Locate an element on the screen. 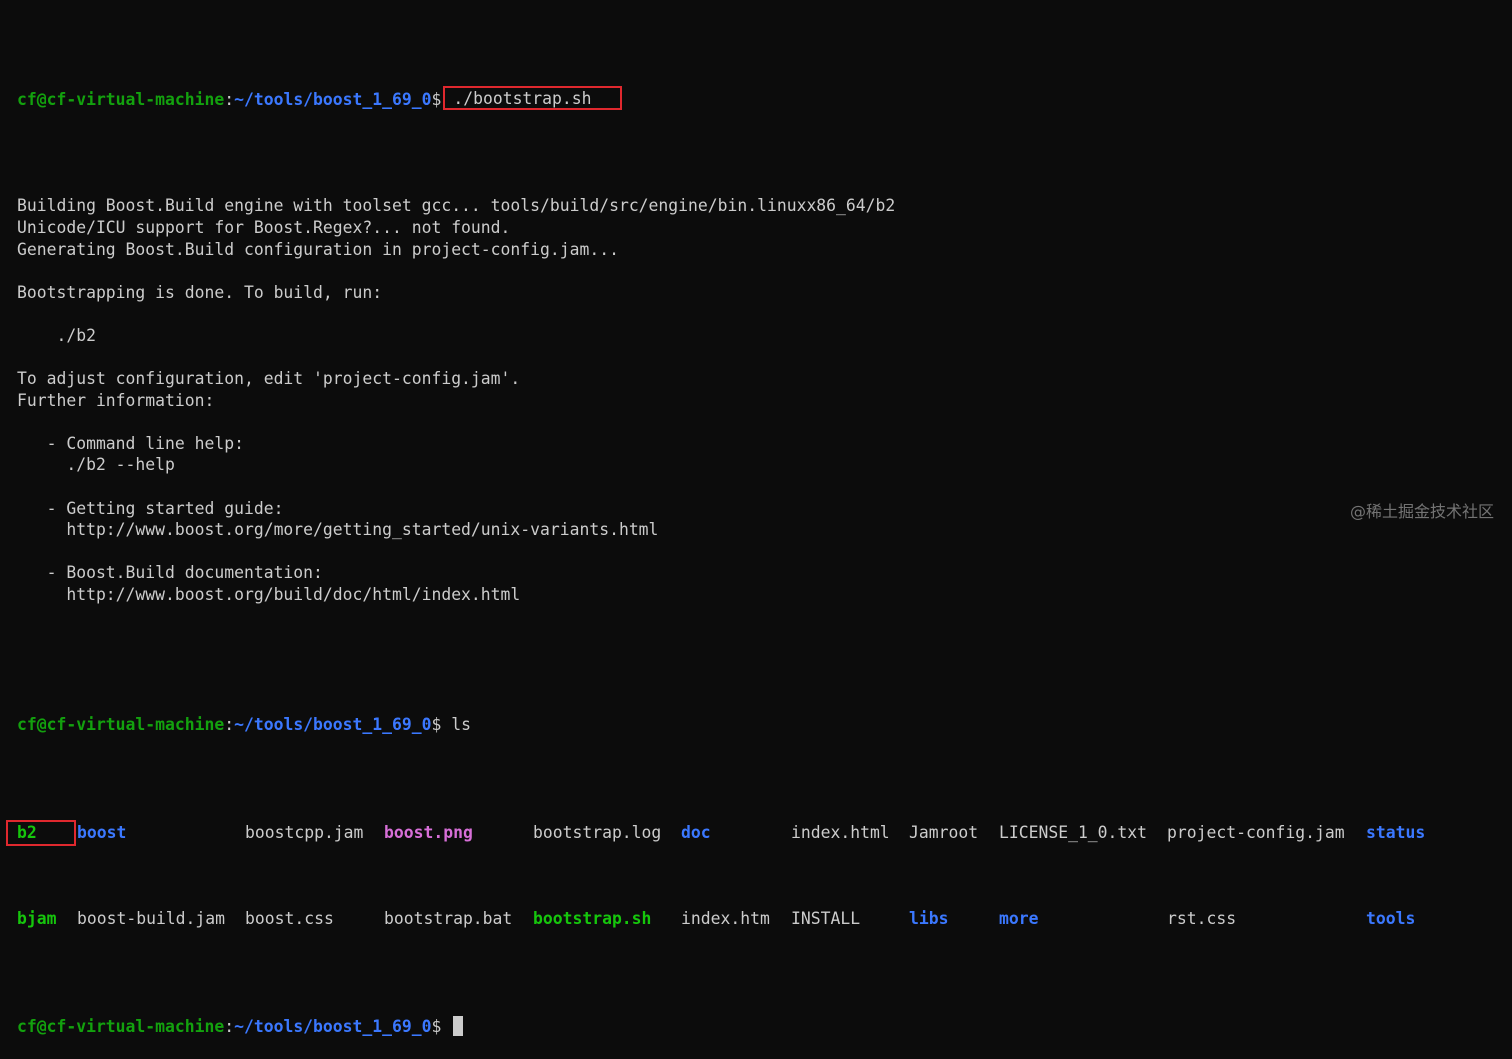 This screenshot has width=1512, height=1059. output-line: - Boost.Build documentation: is located at coordinates (170, 573).